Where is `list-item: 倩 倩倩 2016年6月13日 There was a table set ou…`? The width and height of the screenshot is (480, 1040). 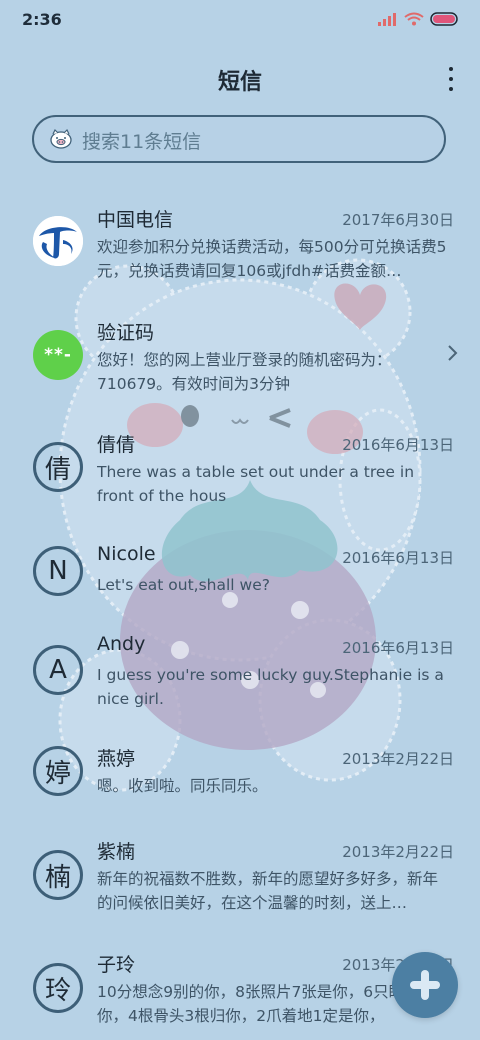 list-item: 倩 倩倩 2016年6月13日 There was a table set ou… is located at coordinates (240, 473).